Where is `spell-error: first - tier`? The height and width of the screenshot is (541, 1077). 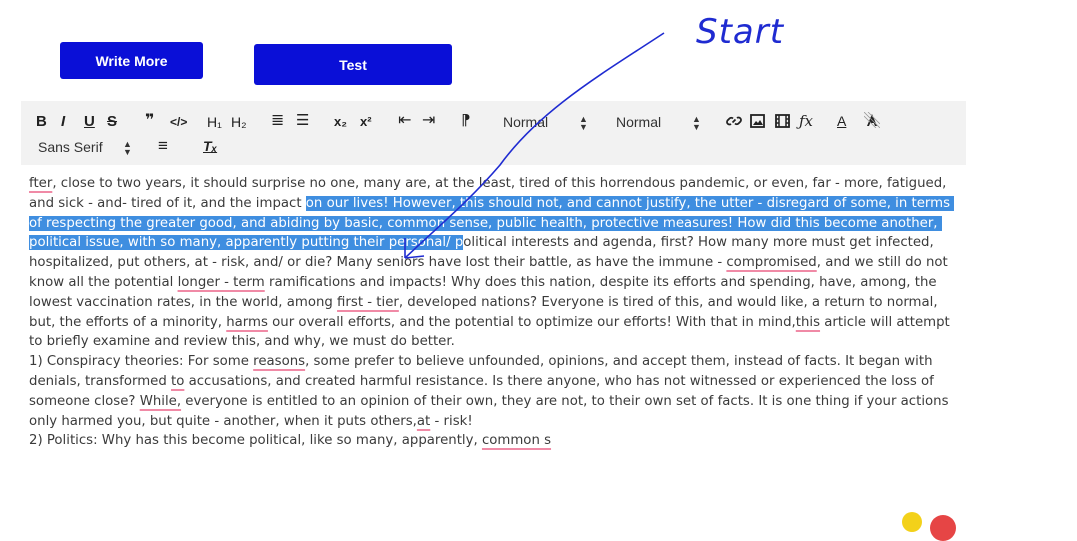 spell-error: first - tier is located at coordinates (368, 302).